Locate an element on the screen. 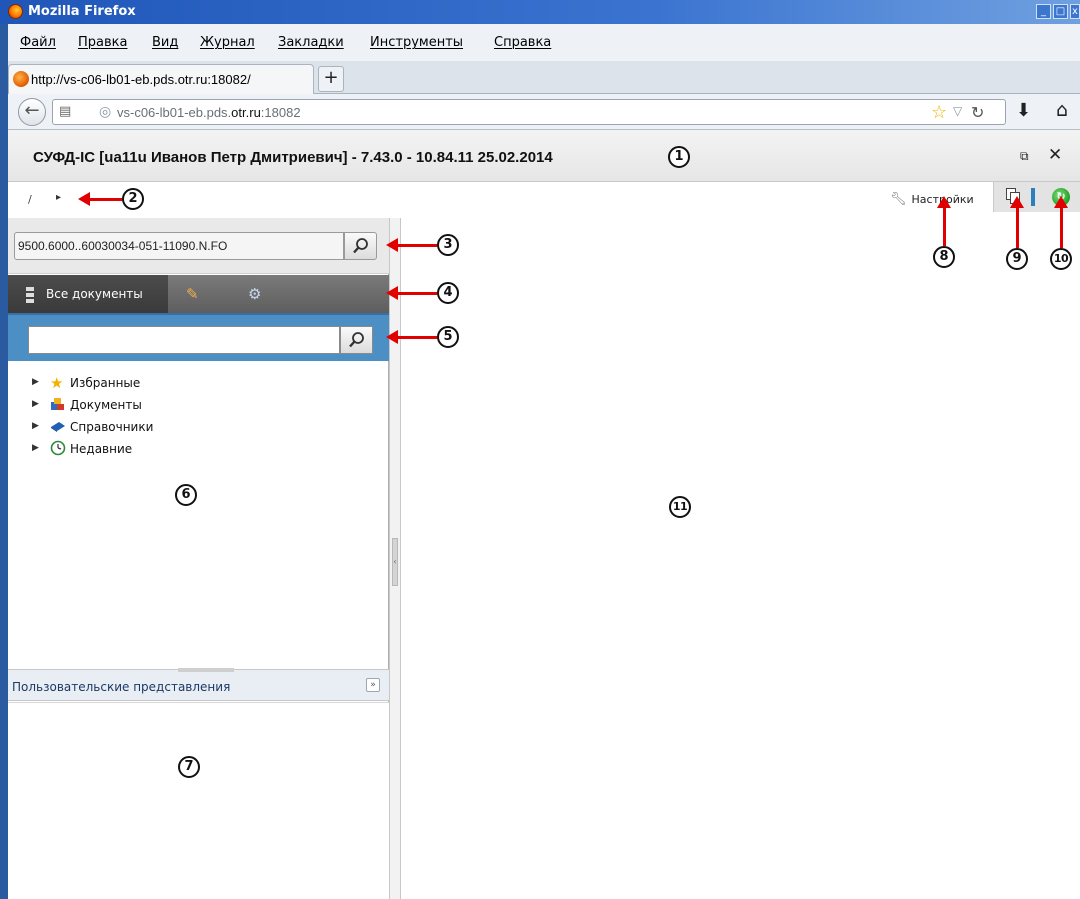 Image resolution: width=1080 pixels, height=899 pixels. close-icon: ✕ is located at coordinates (1055, 155).